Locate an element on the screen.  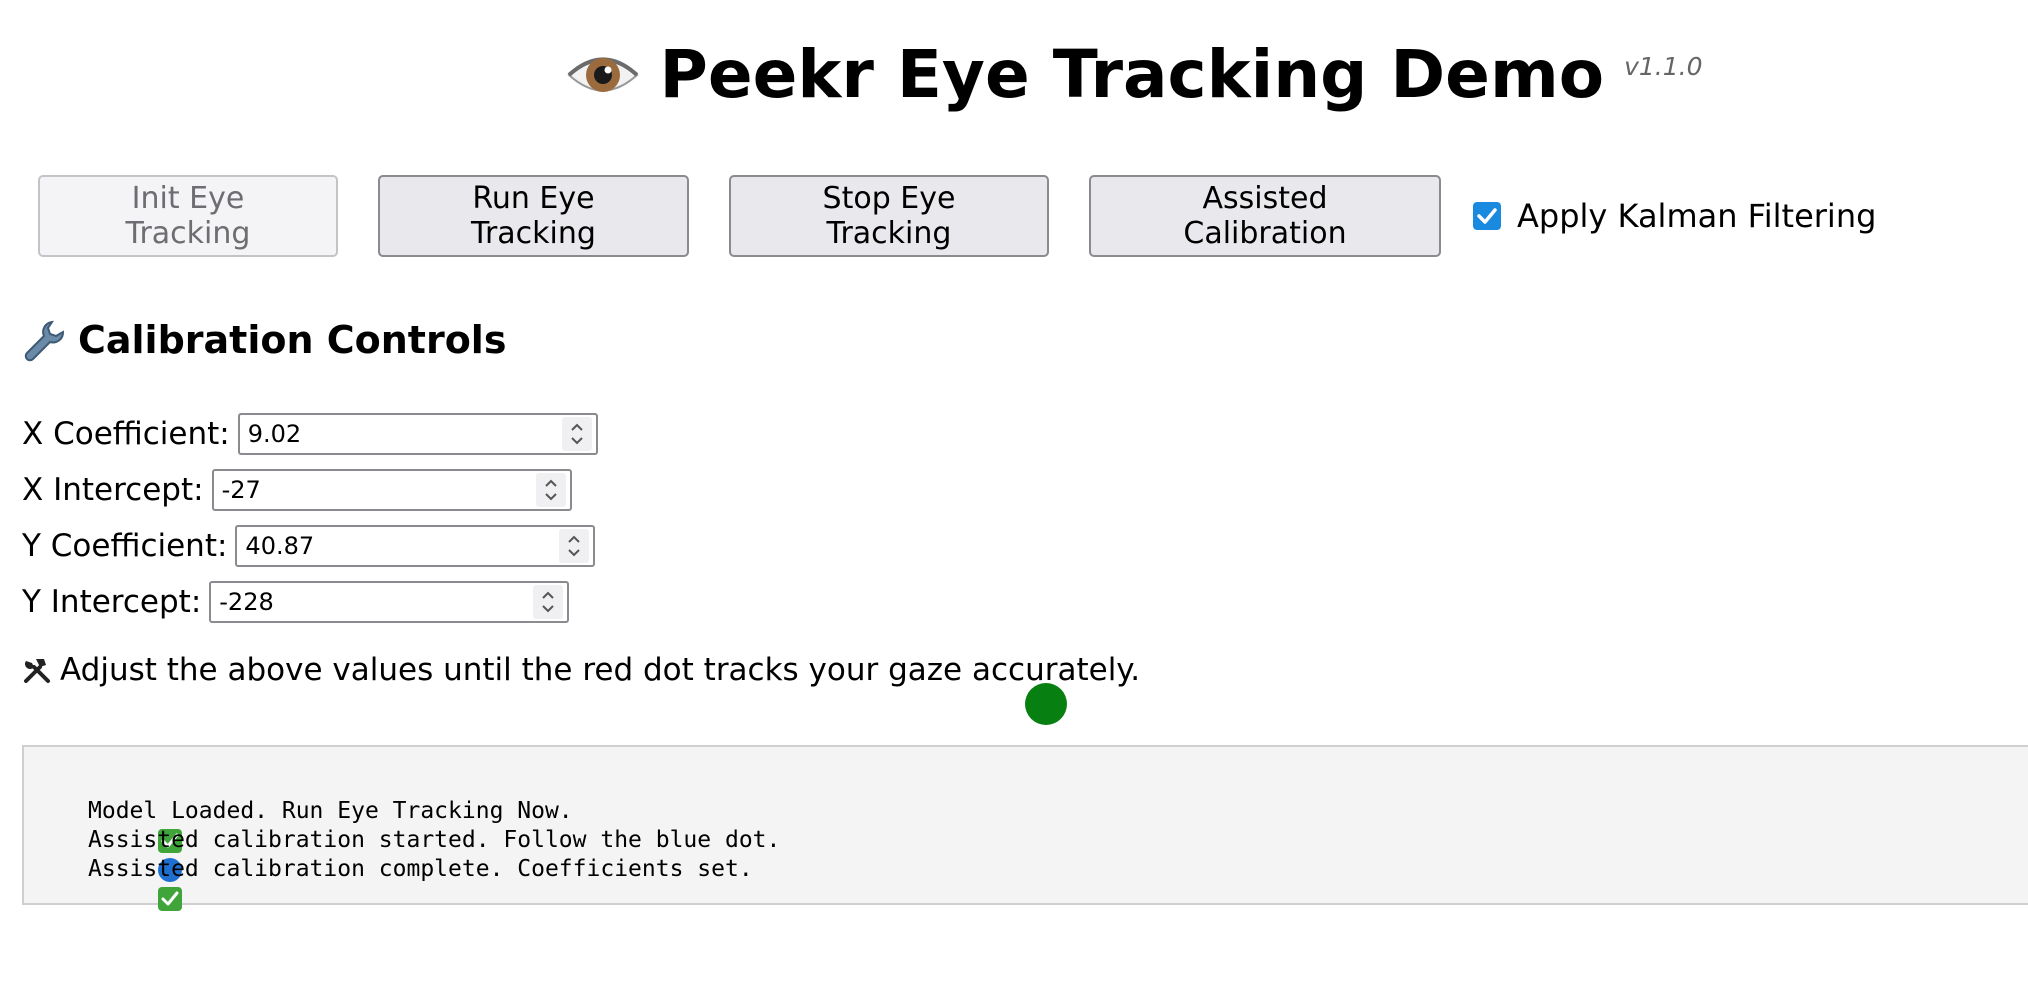
y-intercept-input: -228 is located at coordinates (389, 602).